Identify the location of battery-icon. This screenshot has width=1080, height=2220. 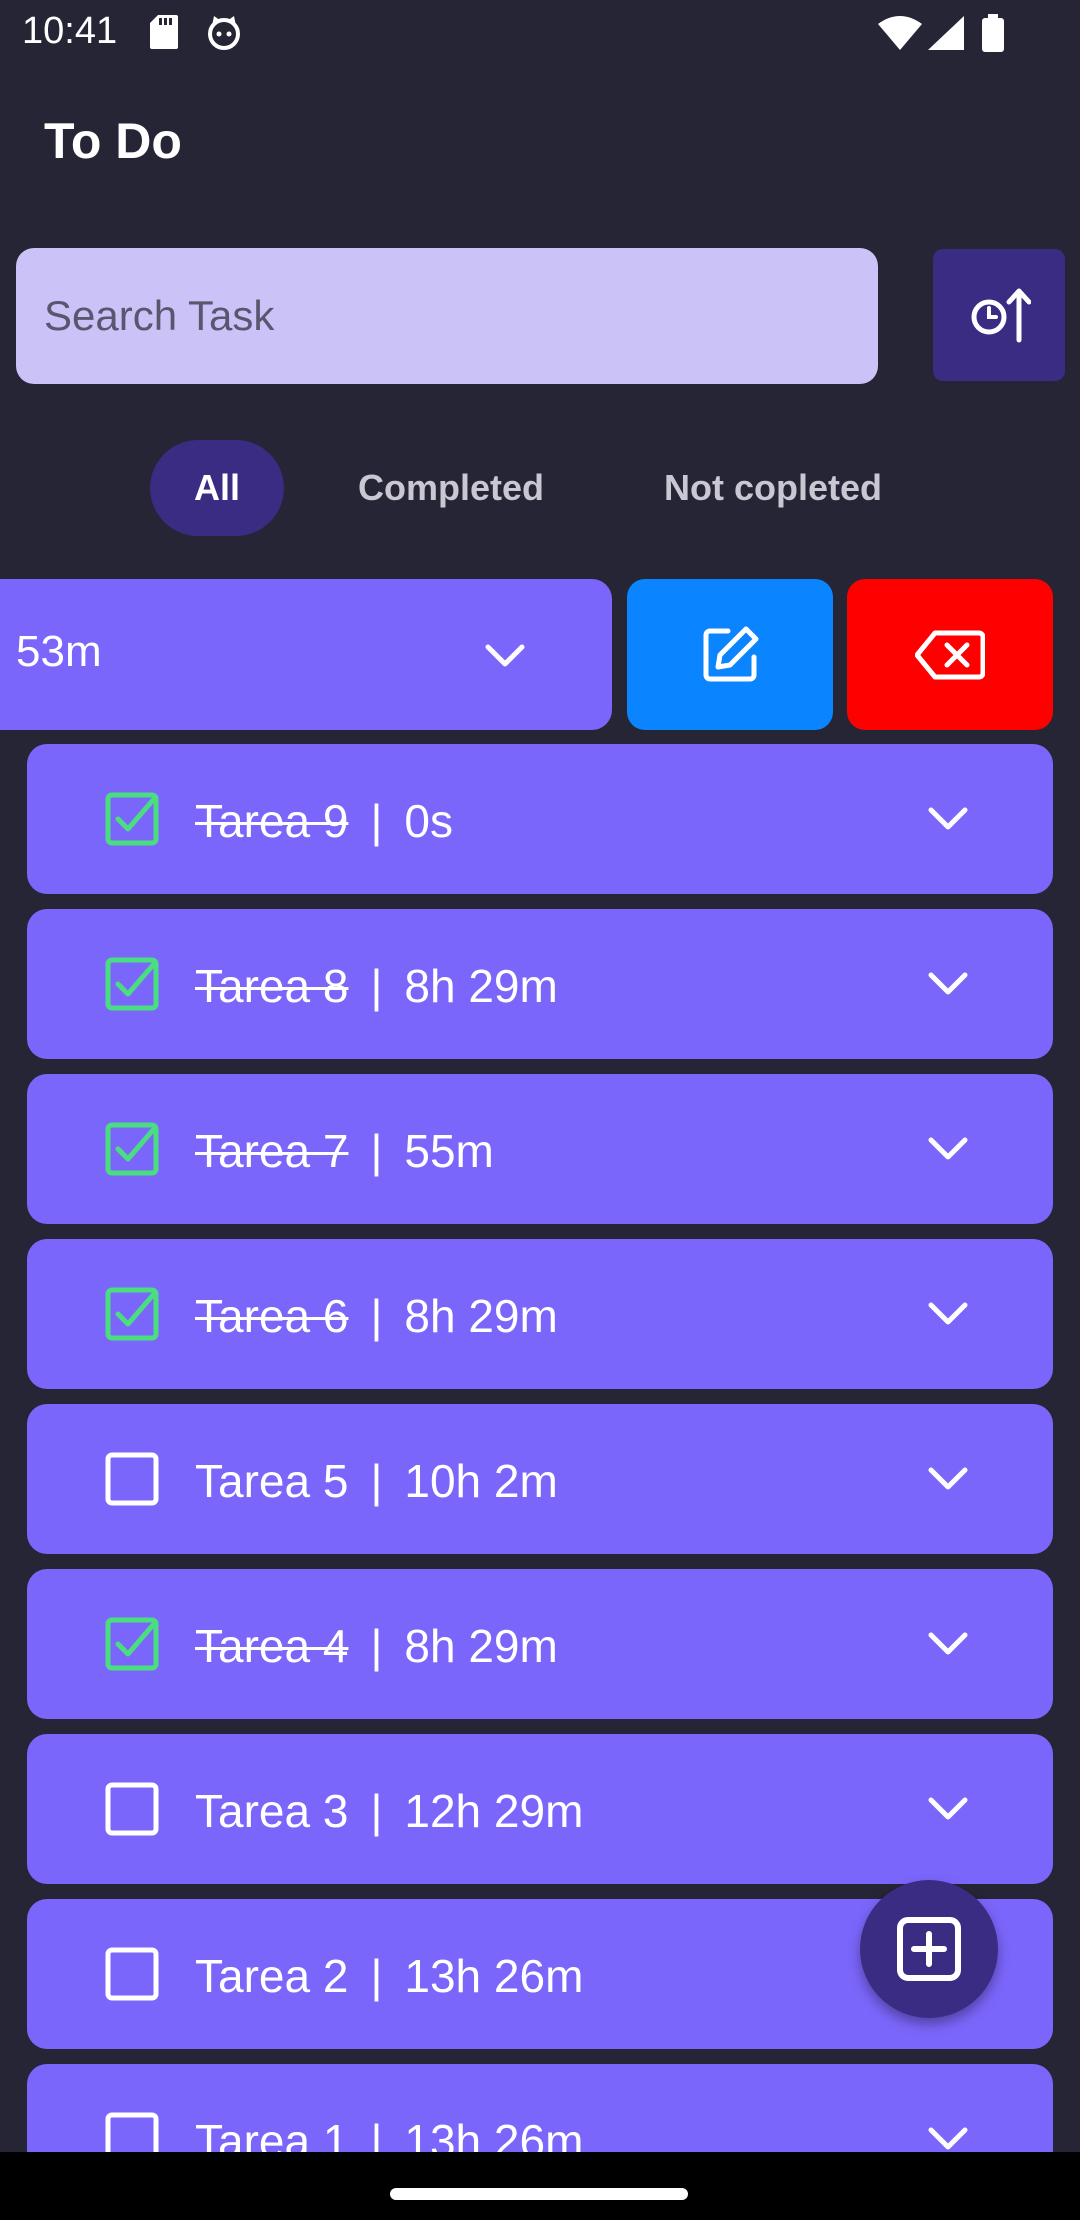
(993, 33).